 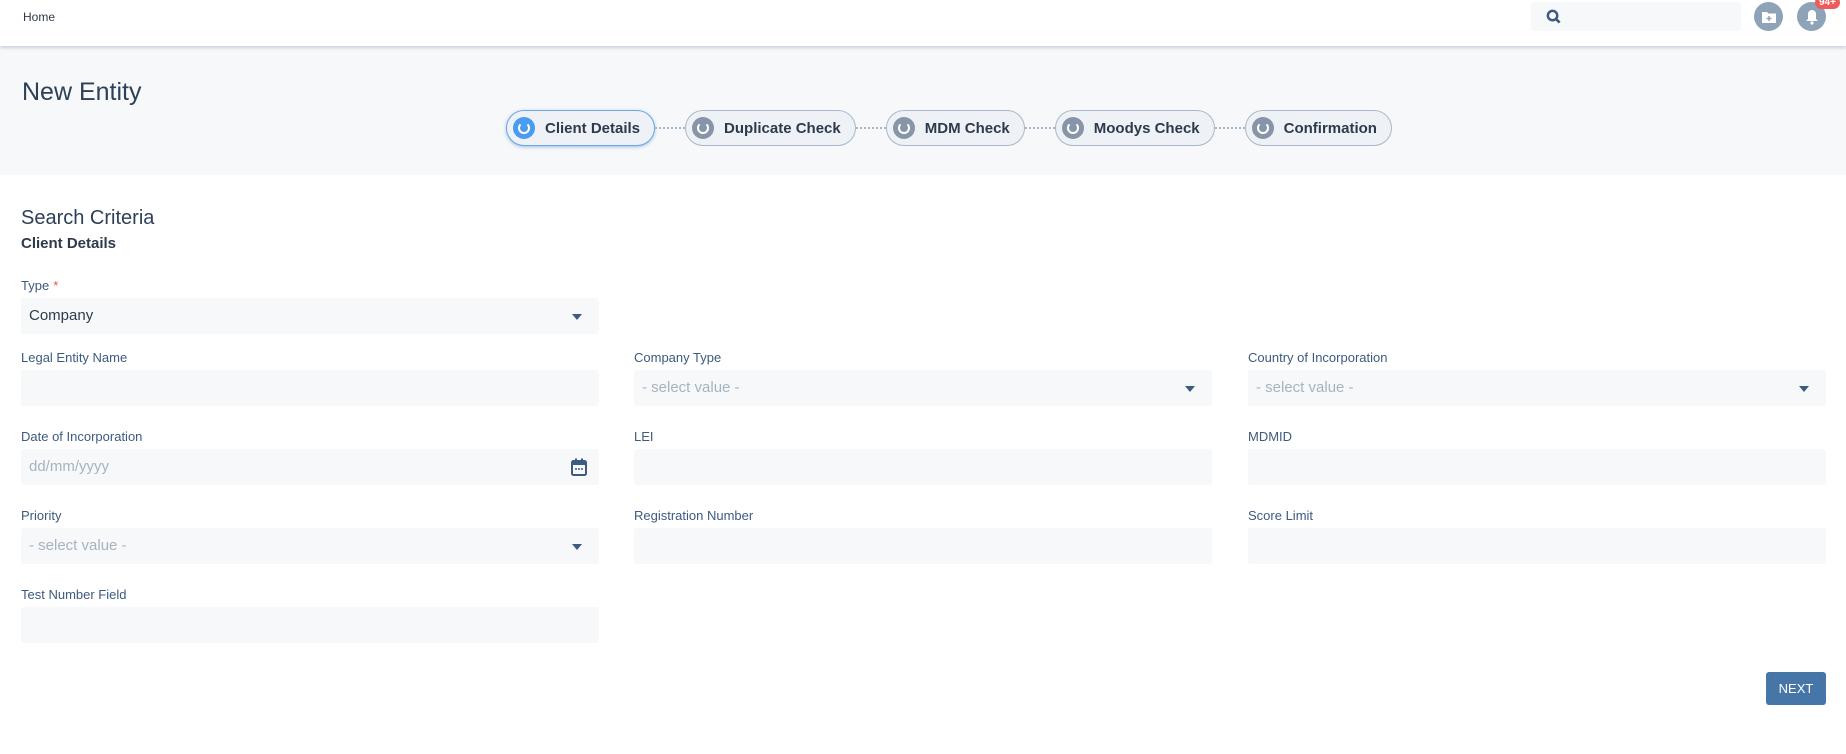 I want to click on registration-input, so click(x=923, y=546).